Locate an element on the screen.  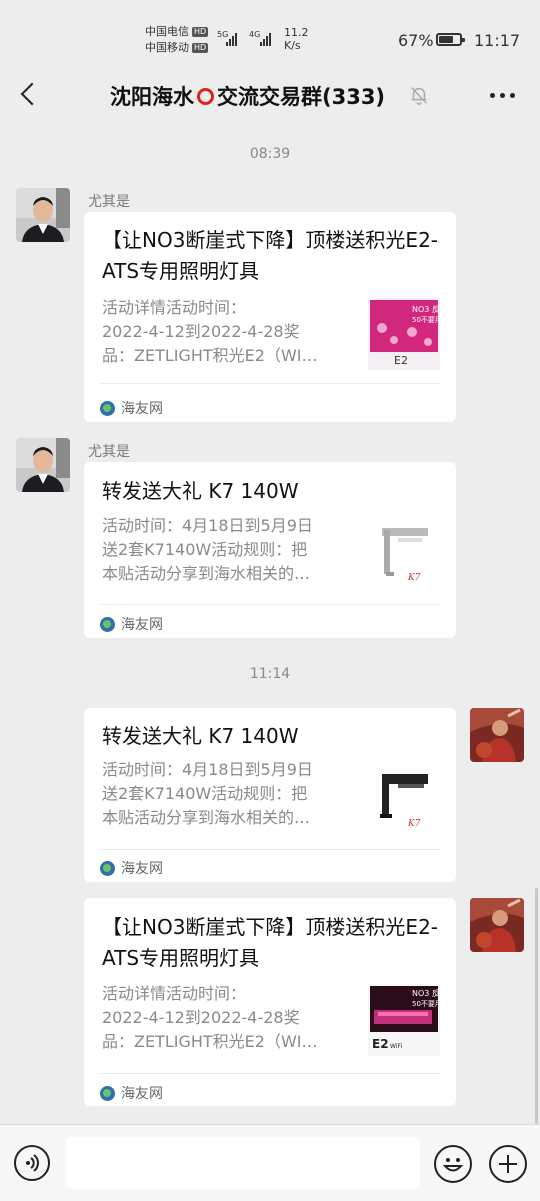
timestamp: 11:14 is located at coordinates (270, 674).